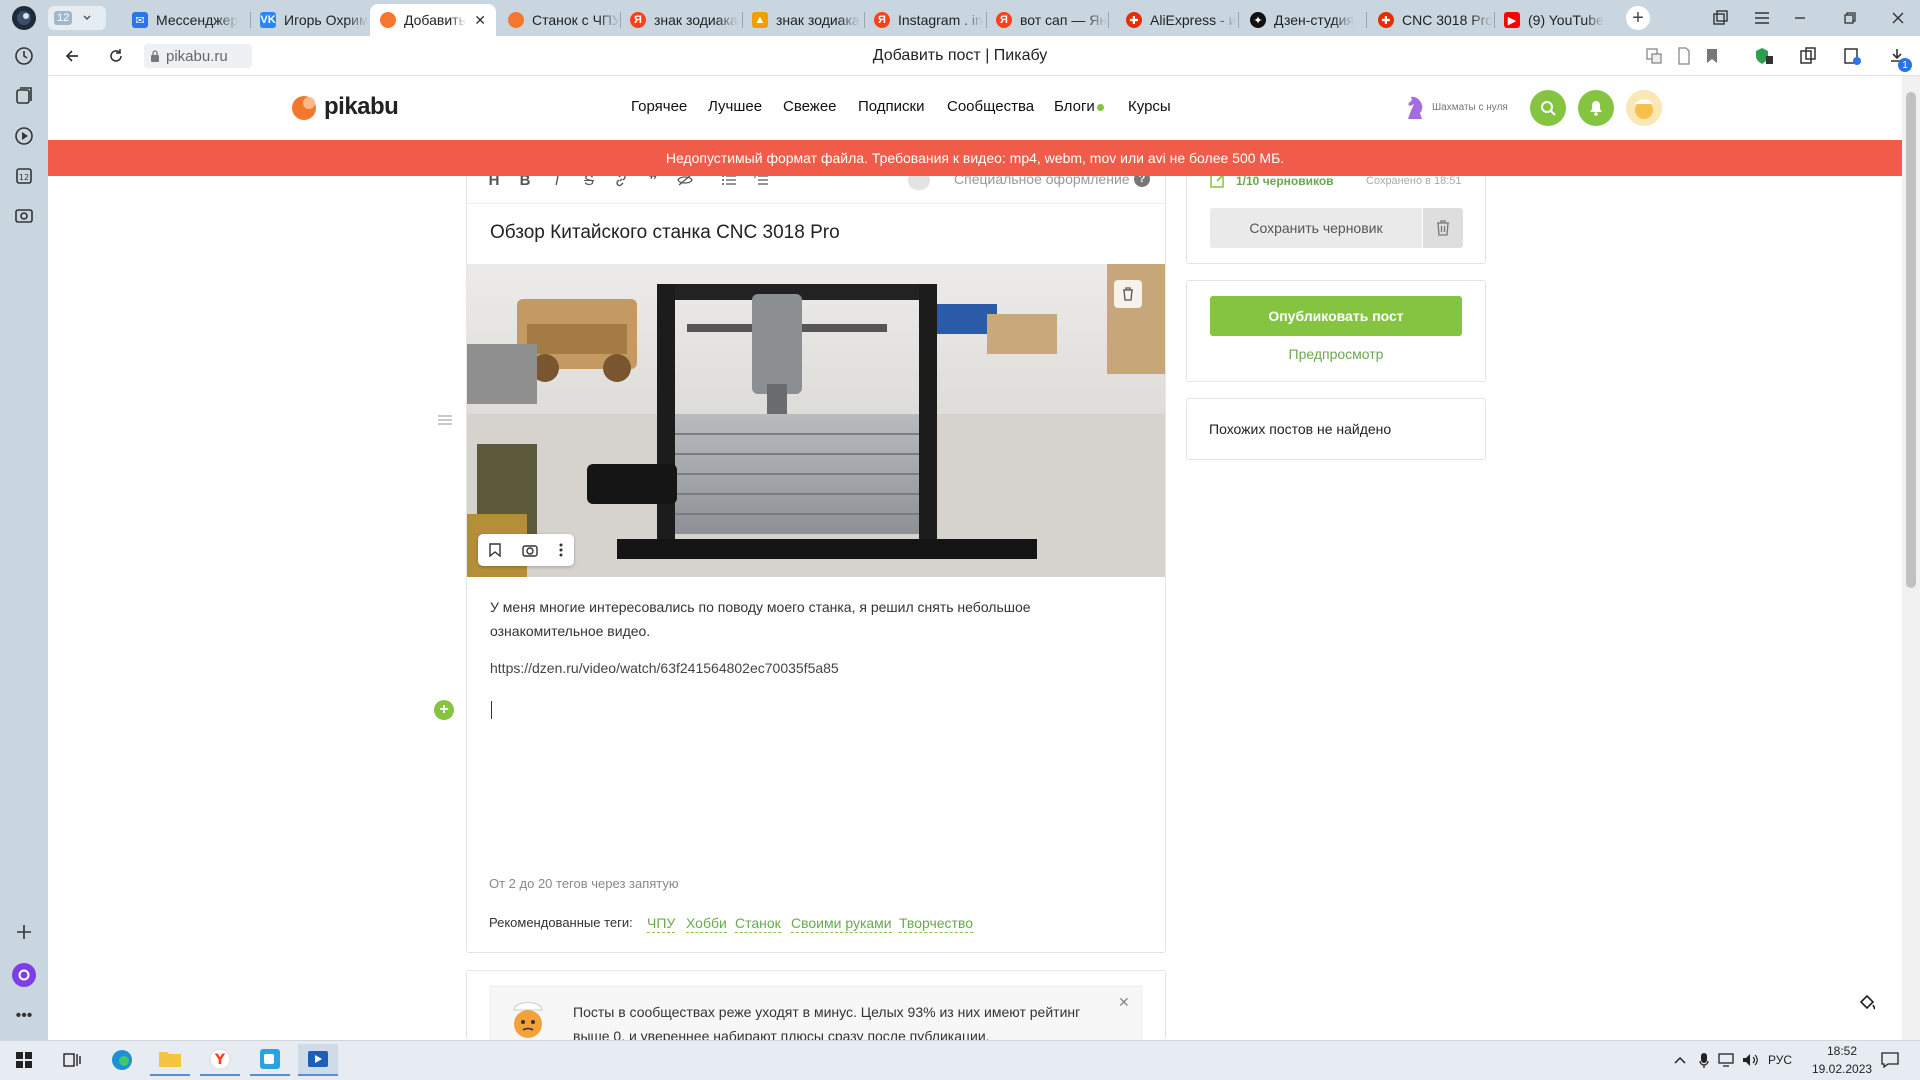  I want to click on task-view-icon, so click(72, 1060).